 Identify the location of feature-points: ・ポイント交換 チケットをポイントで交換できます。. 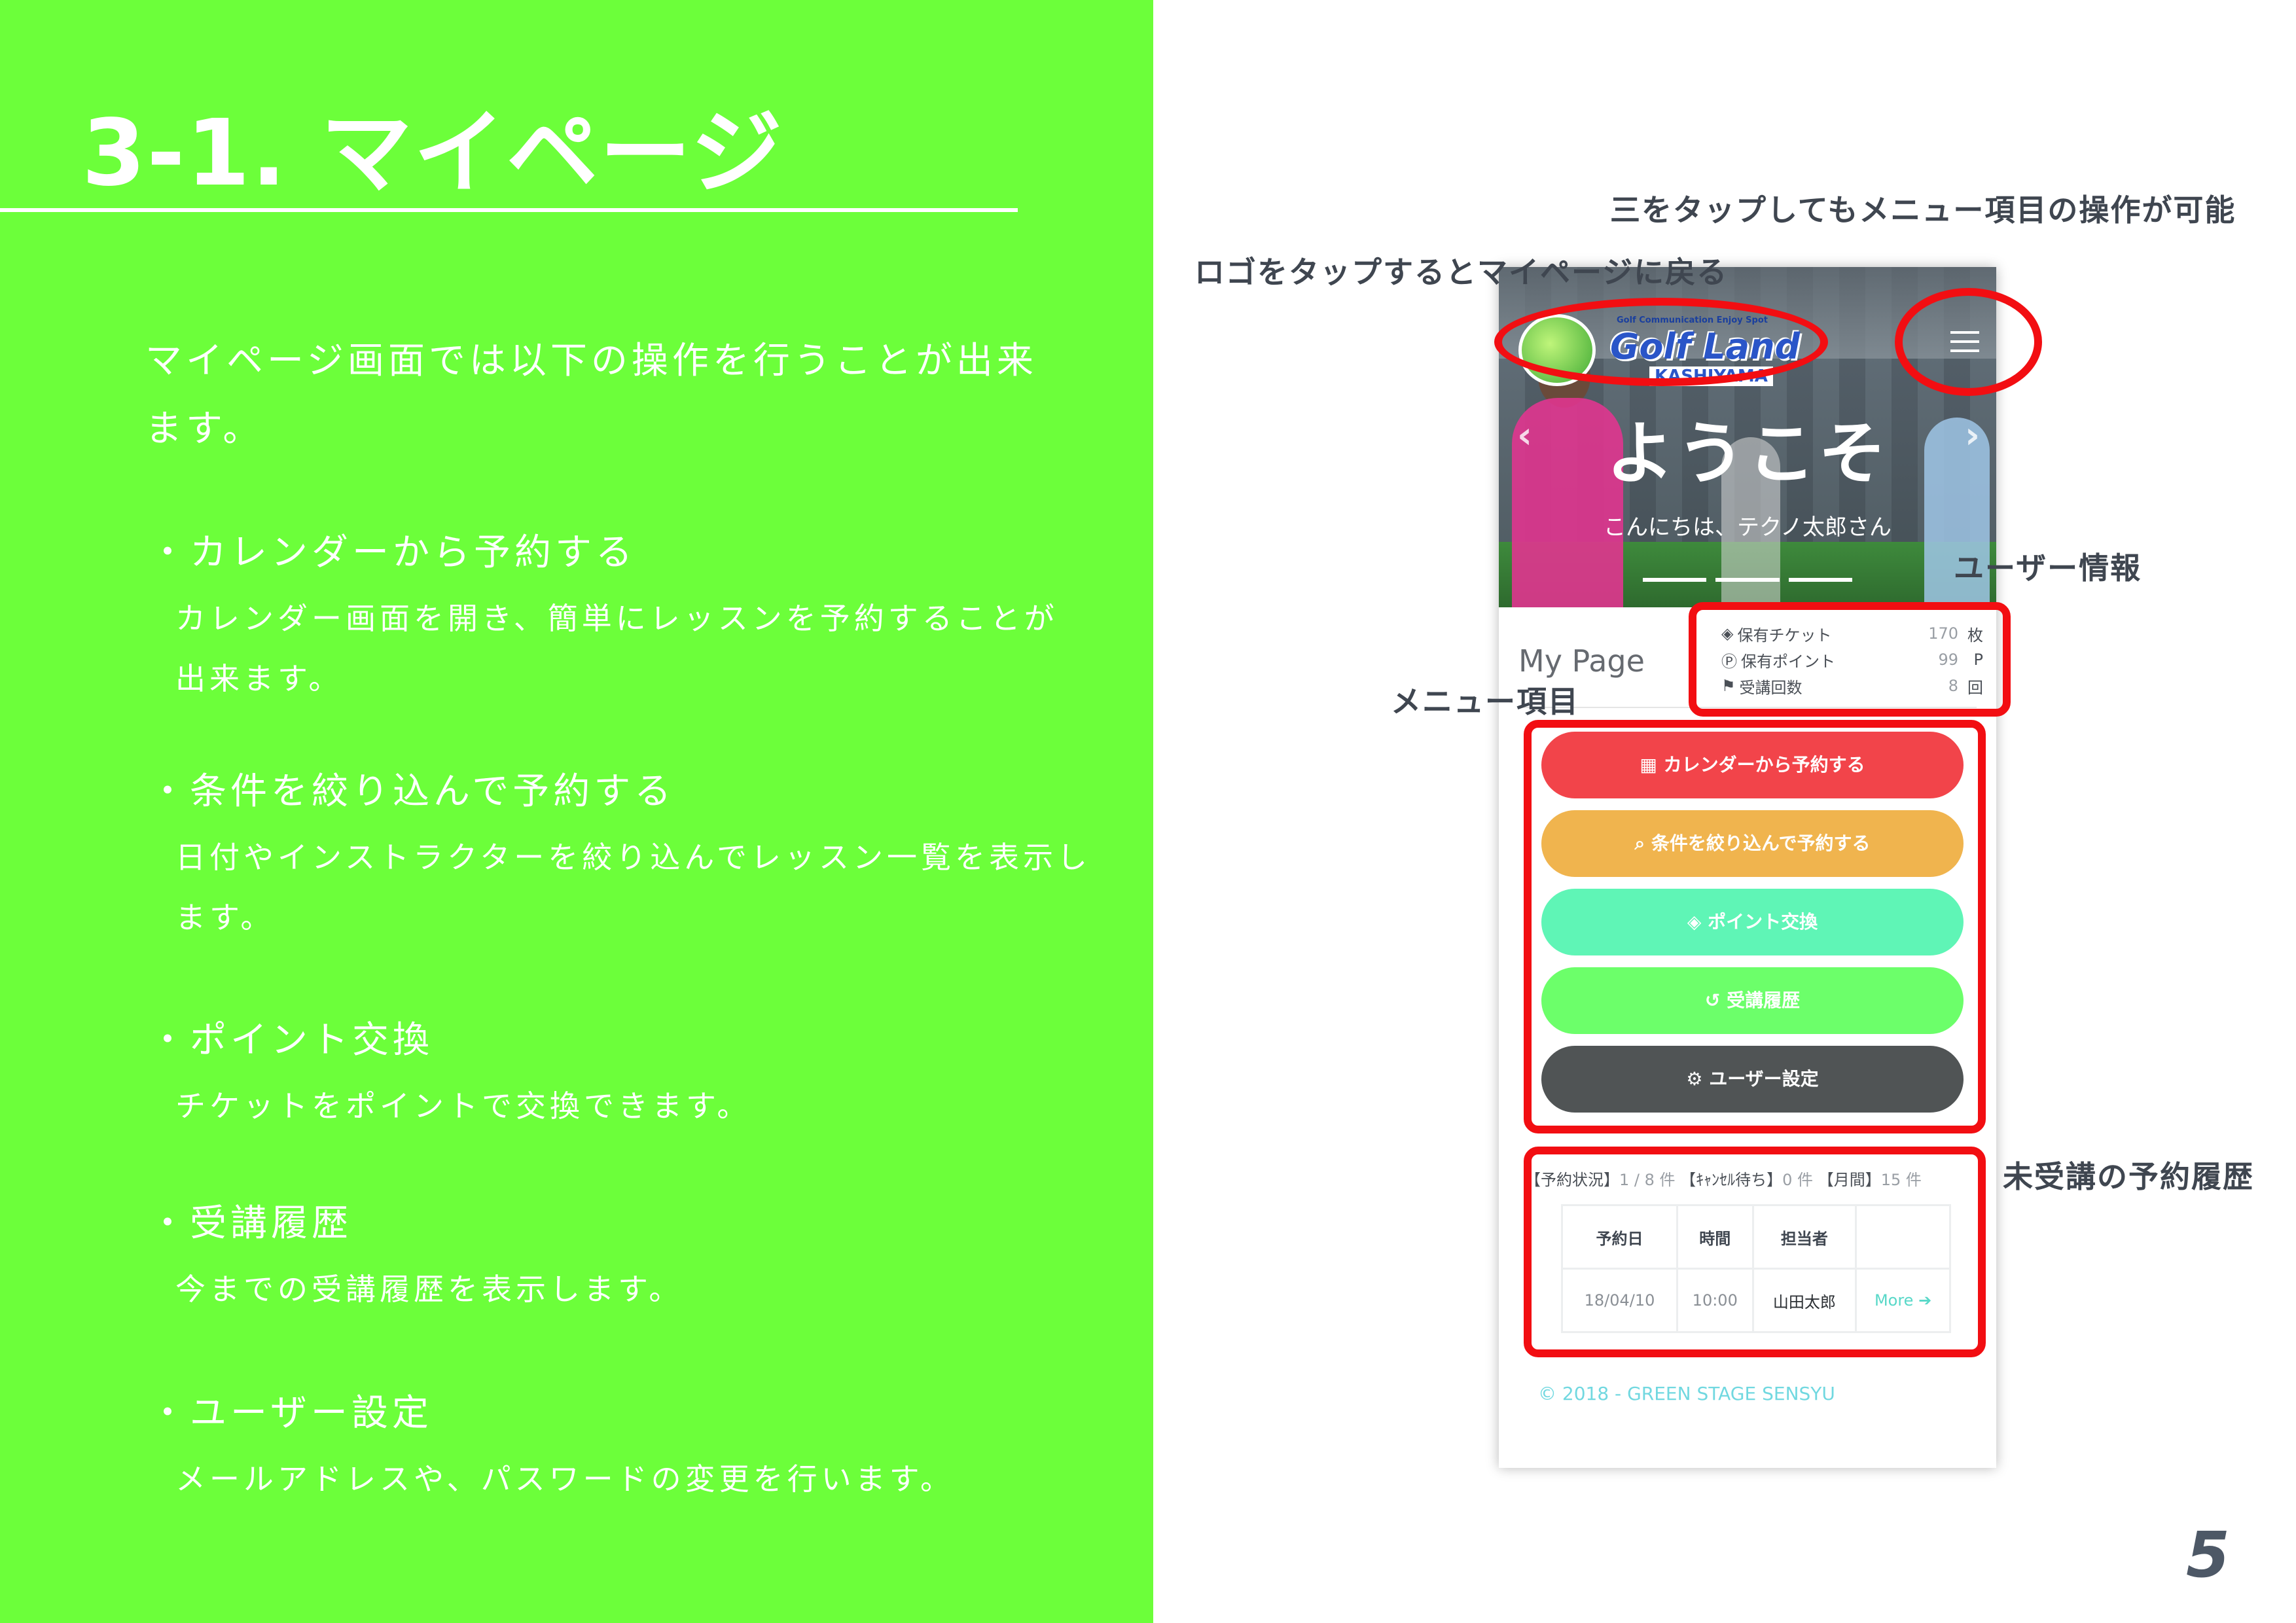
(620, 1075).